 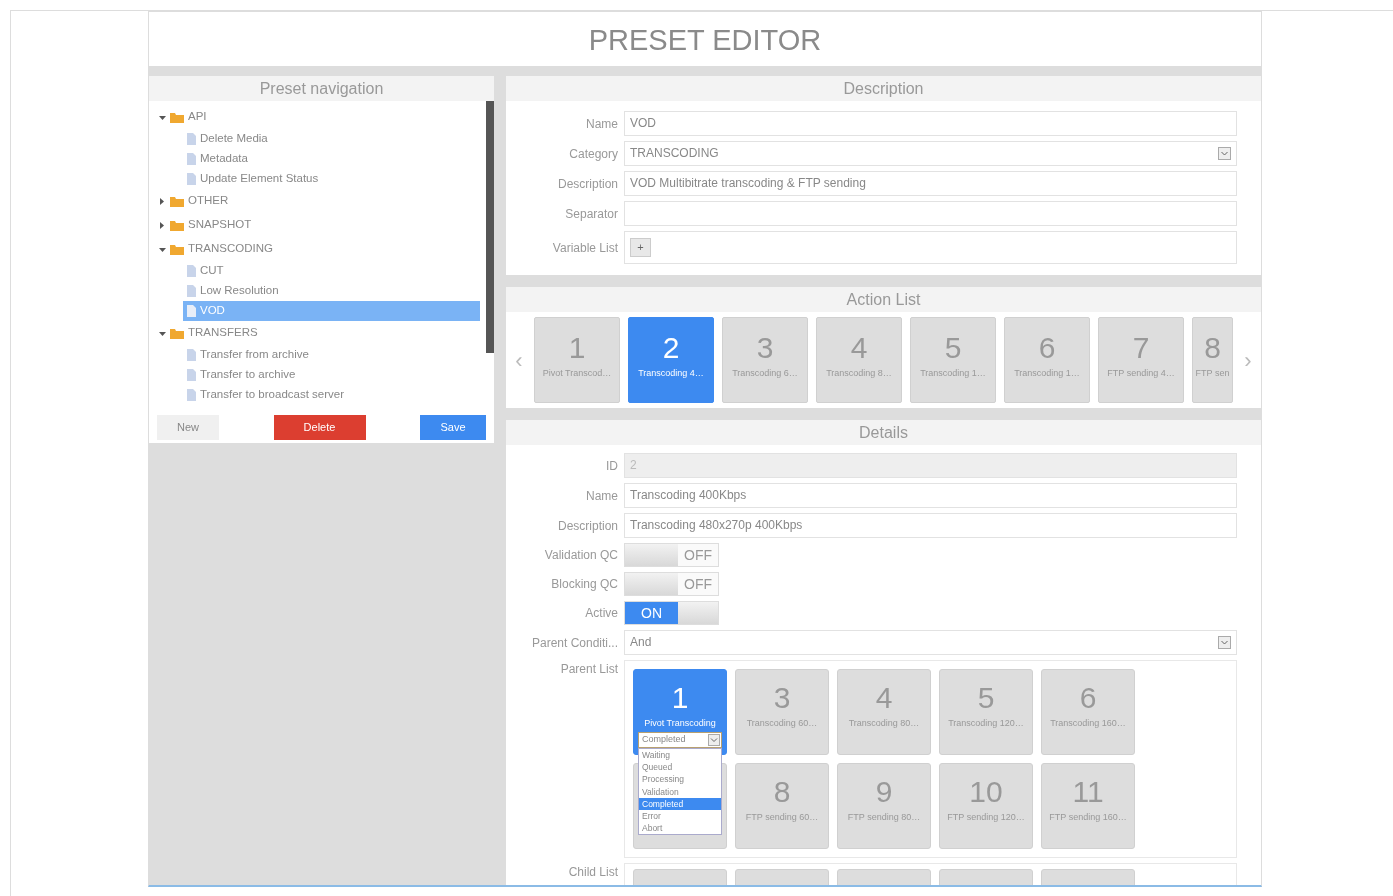 I want to click on tile-number: 9, so click(x=884, y=792).